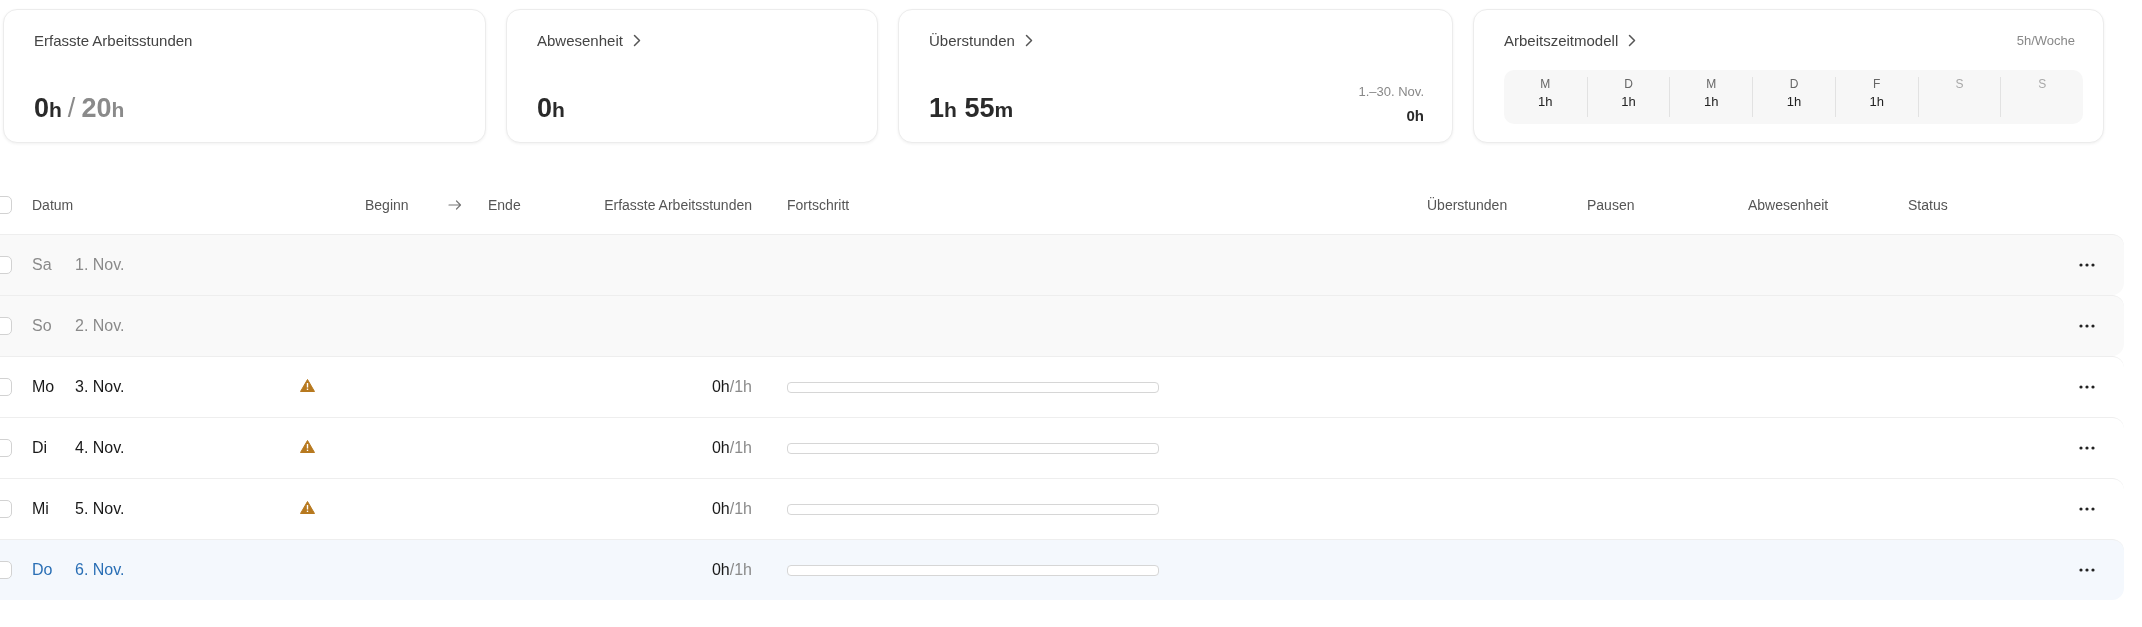 This screenshot has height=627, width=2142. Describe the element at coordinates (100, 448) in the screenshot. I see `date-cell-text: 4. Nov.` at that location.